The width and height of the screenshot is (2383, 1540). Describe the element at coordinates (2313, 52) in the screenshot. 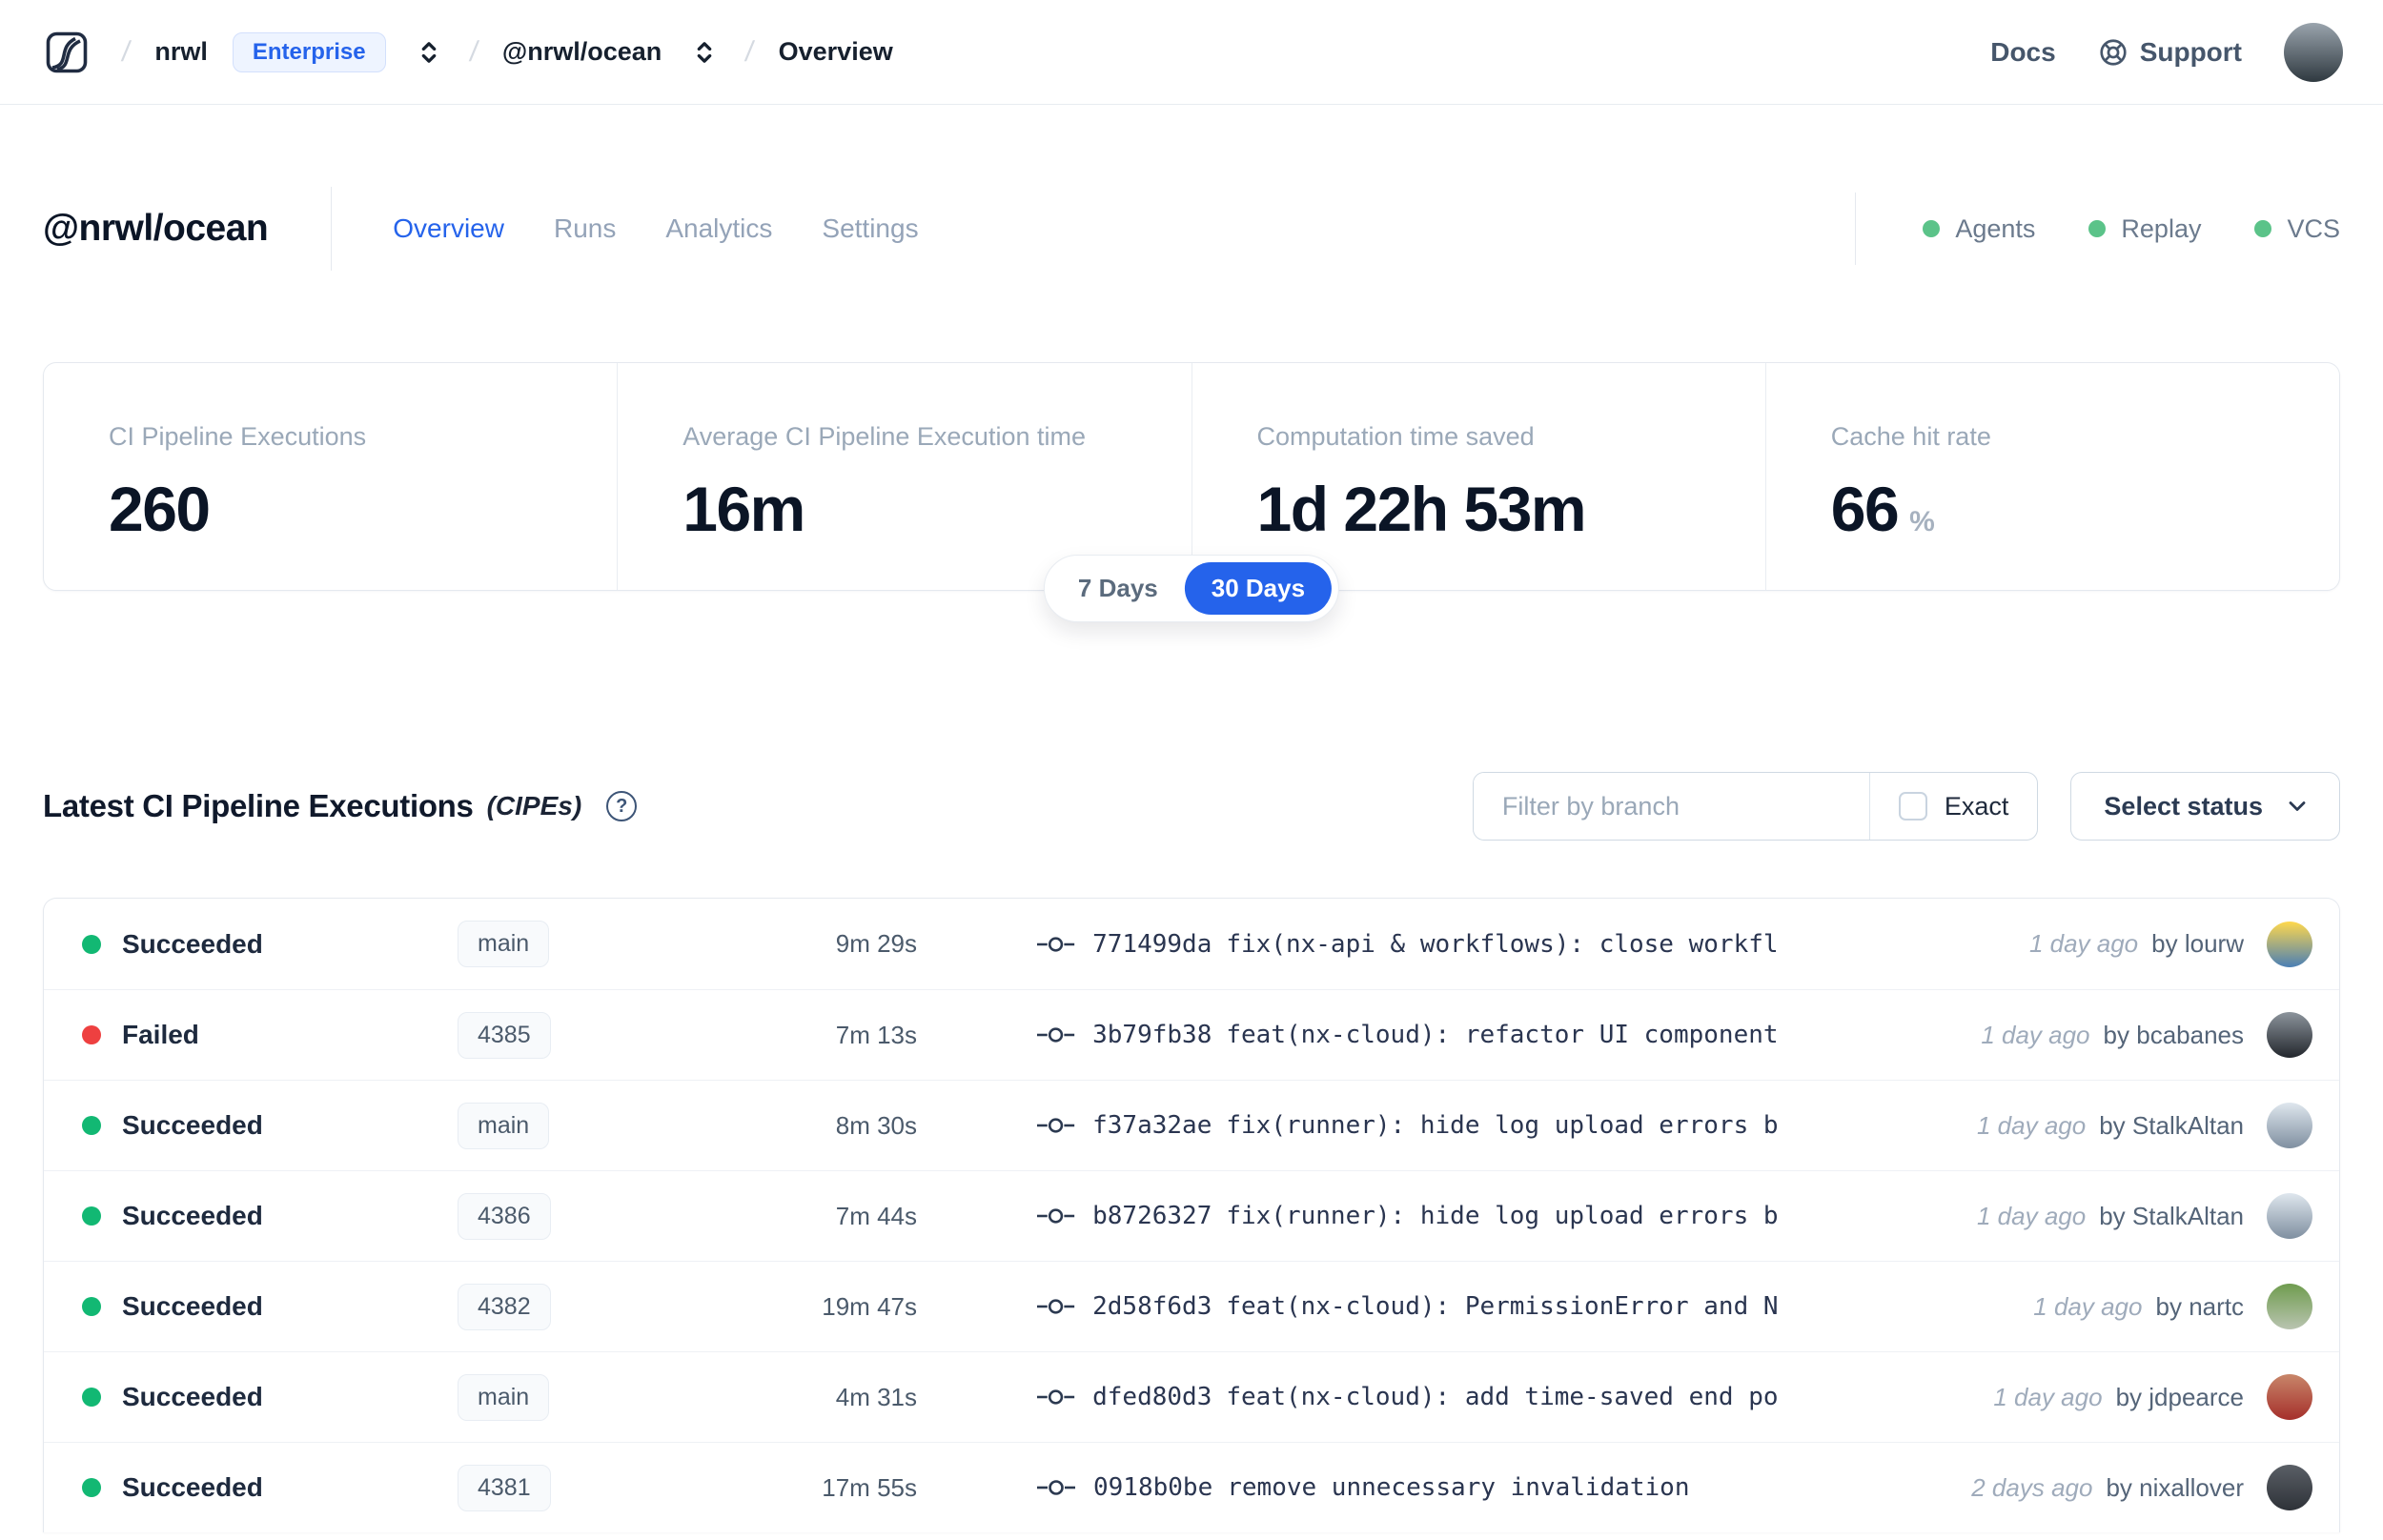

I see `user-avatar` at that location.